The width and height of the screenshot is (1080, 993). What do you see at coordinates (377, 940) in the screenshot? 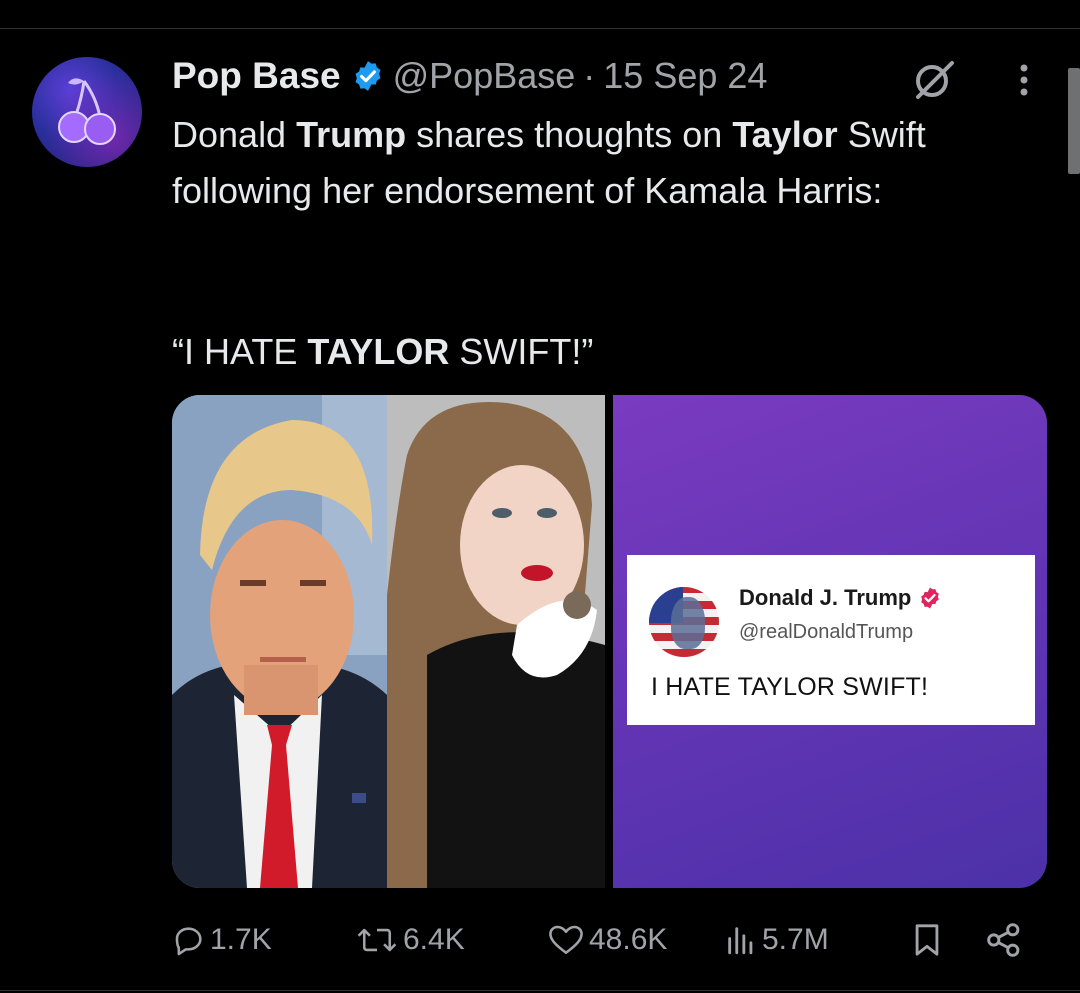
I see `repost-icon` at bounding box center [377, 940].